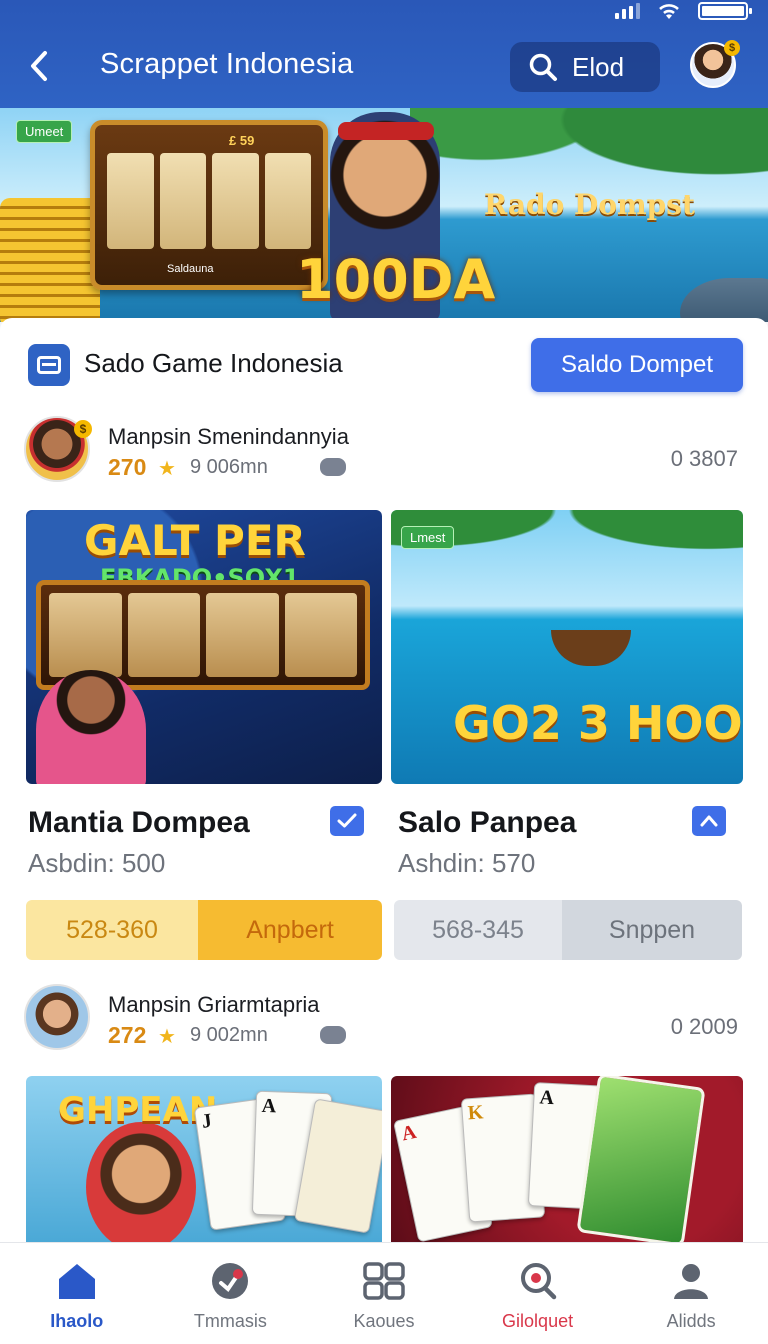 This screenshot has width=768, height=1344. I want to click on game-action-bar: 568-345 Snppen, so click(568, 930).